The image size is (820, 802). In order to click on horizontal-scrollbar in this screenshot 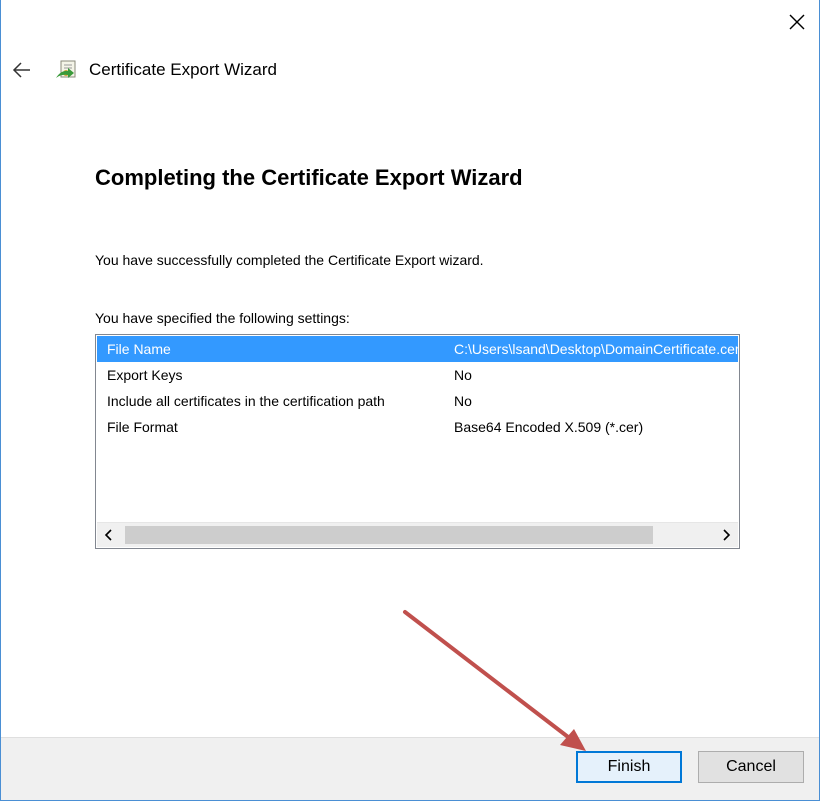, I will do `click(417, 534)`.